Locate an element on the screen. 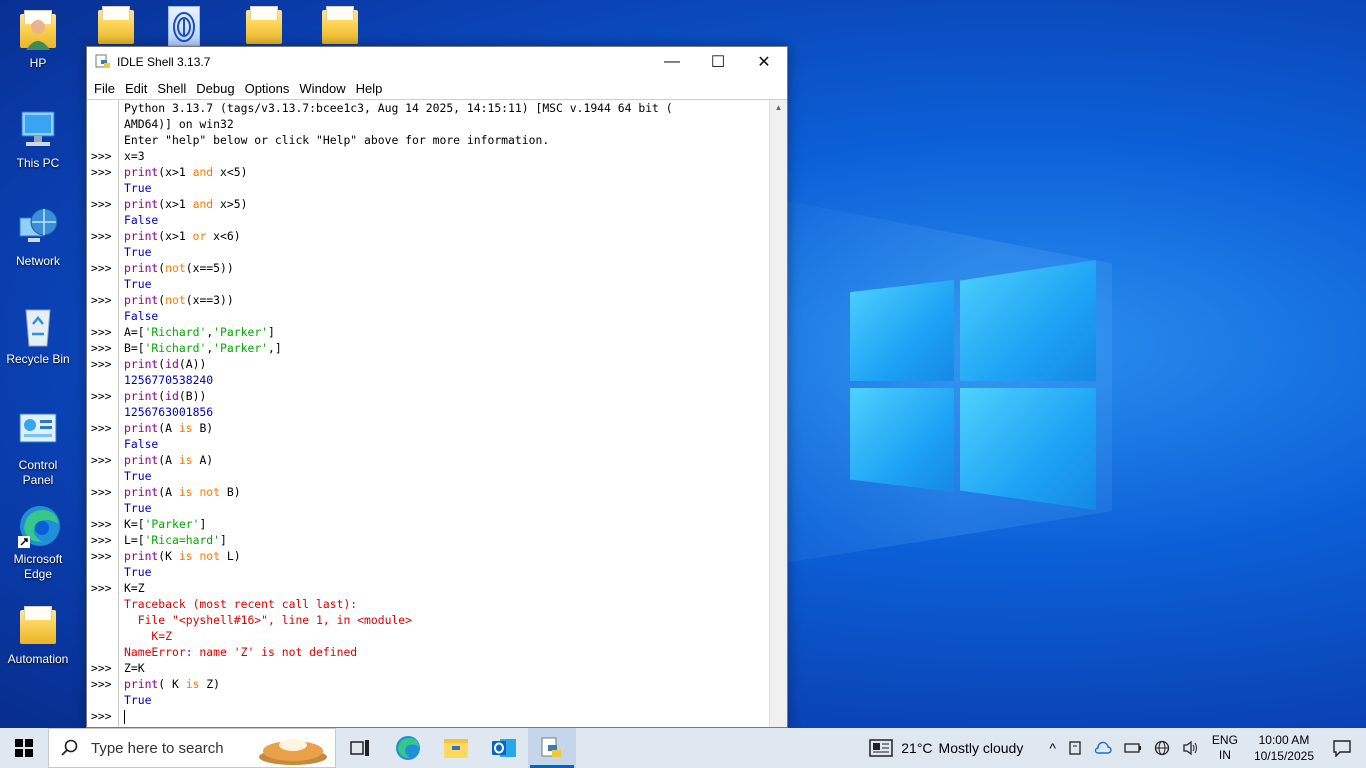 The image size is (1366, 768). chevron-up-icon: ^ is located at coordinates (1052, 748).